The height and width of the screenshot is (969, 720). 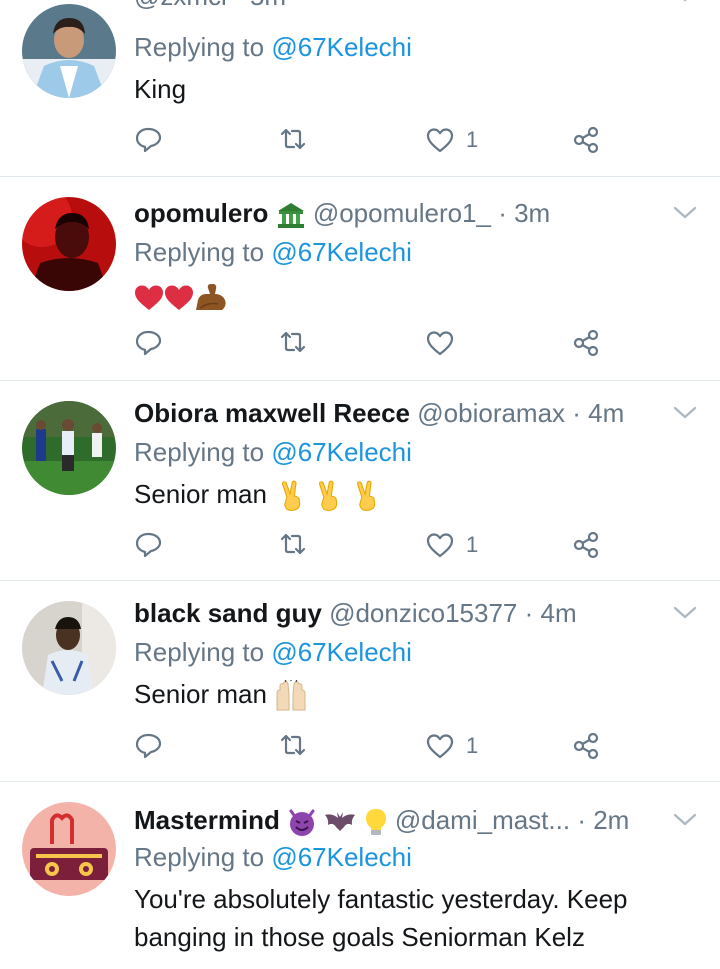 What do you see at coordinates (423, 613) in the screenshot?
I see `user-handle: @donzico15377` at bounding box center [423, 613].